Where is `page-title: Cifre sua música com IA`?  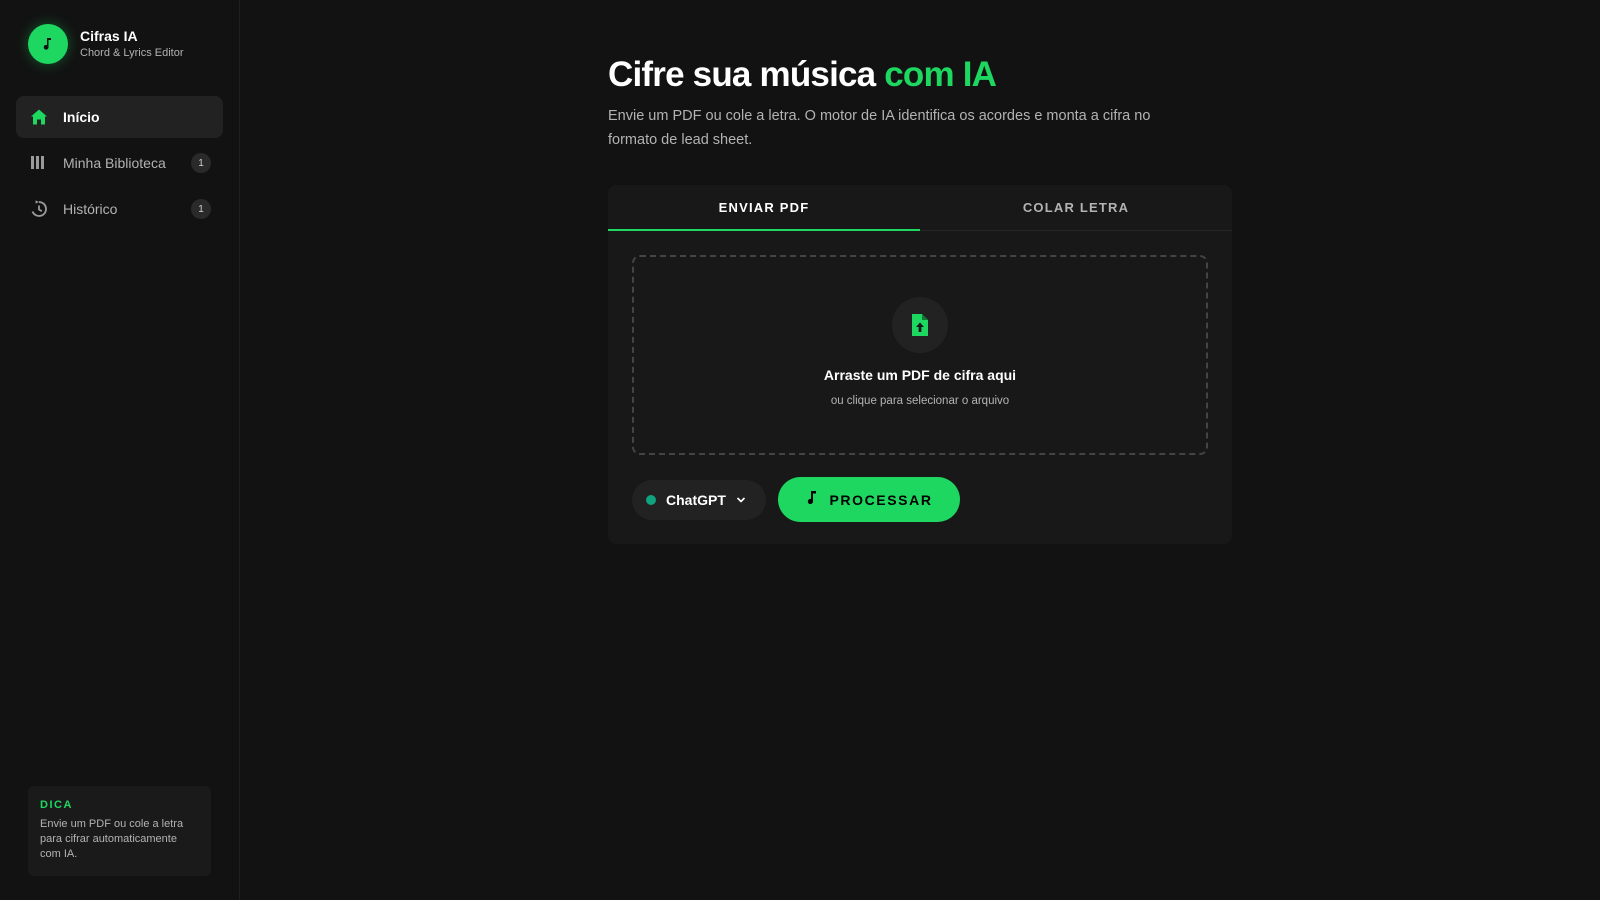
page-title: Cifre sua música com IA is located at coordinates (920, 75).